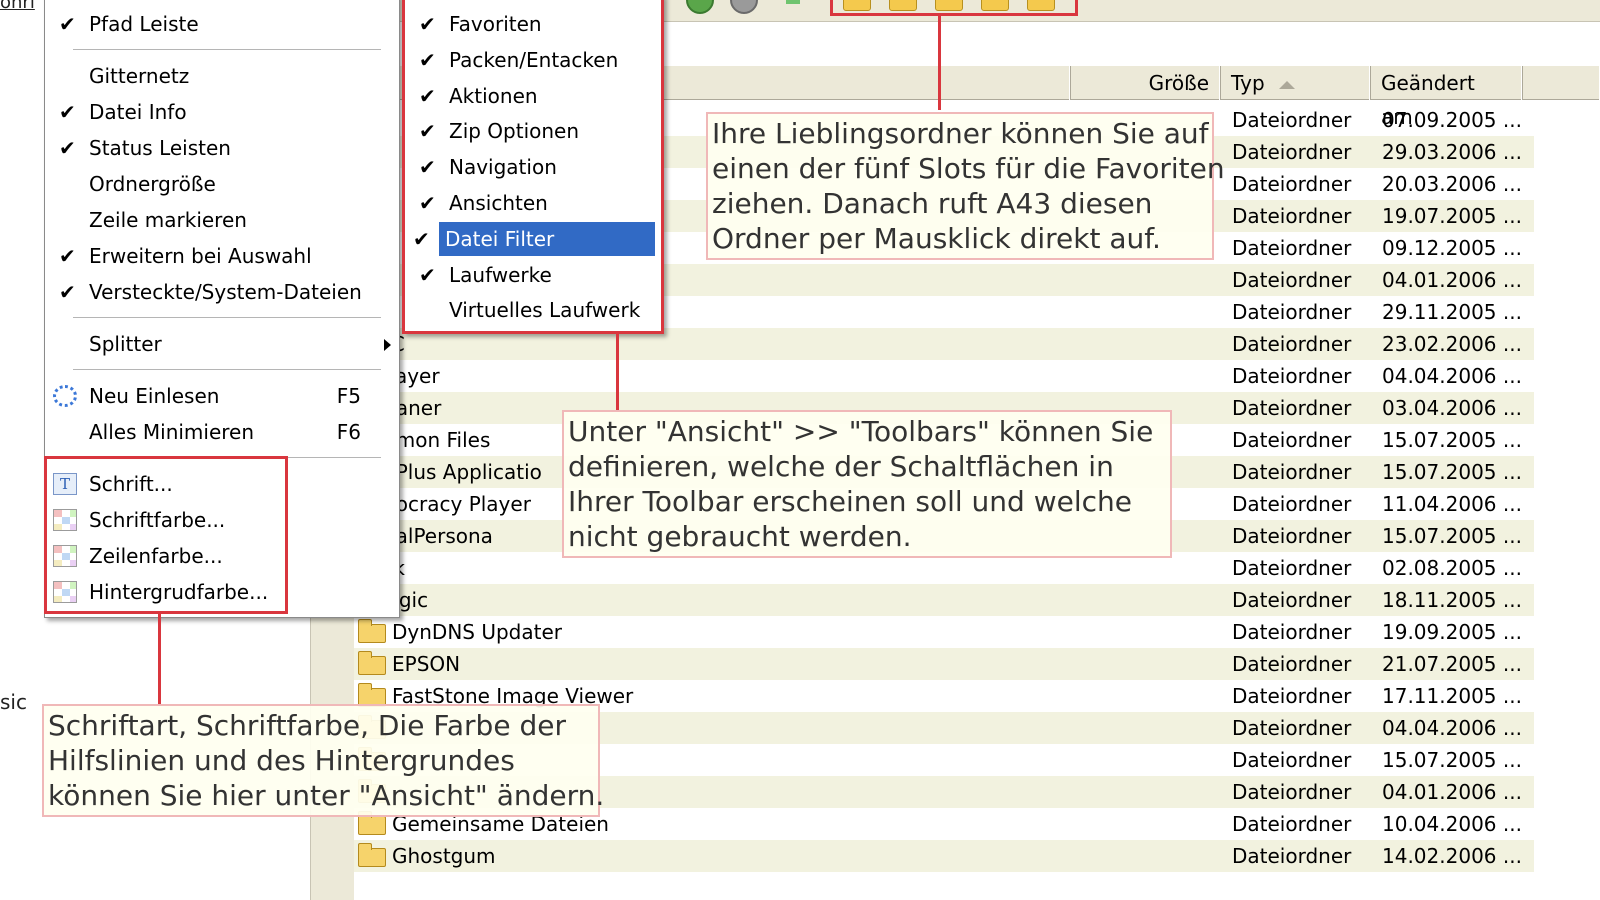 This screenshot has width=1600, height=900. Describe the element at coordinates (225, 292) in the screenshot. I see `menu-item-label: Versteckte/System-Dateien` at that location.